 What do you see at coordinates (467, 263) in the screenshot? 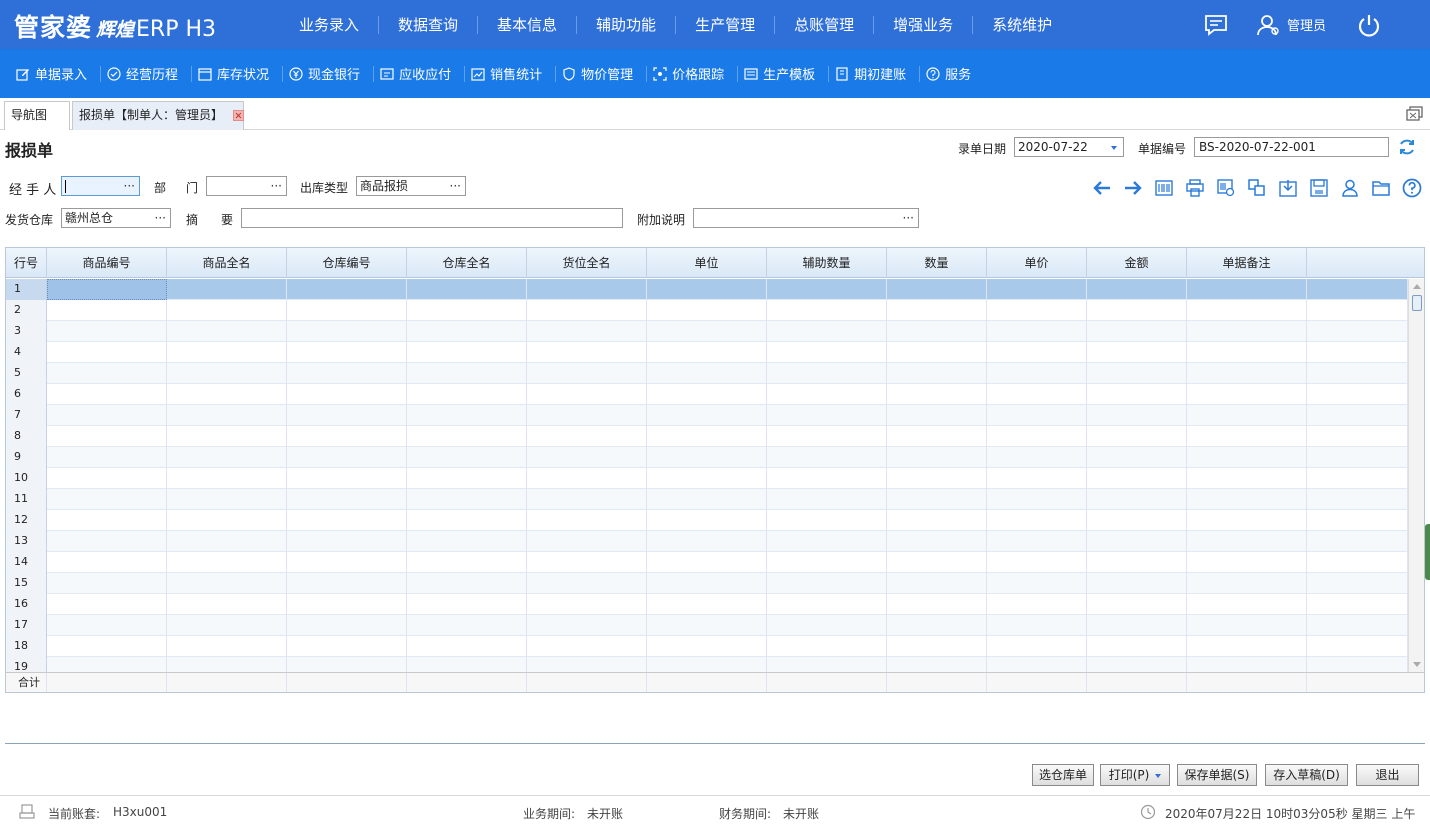
I see `column-header-warehouse-name: 仓库全名` at bounding box center [467, 263].